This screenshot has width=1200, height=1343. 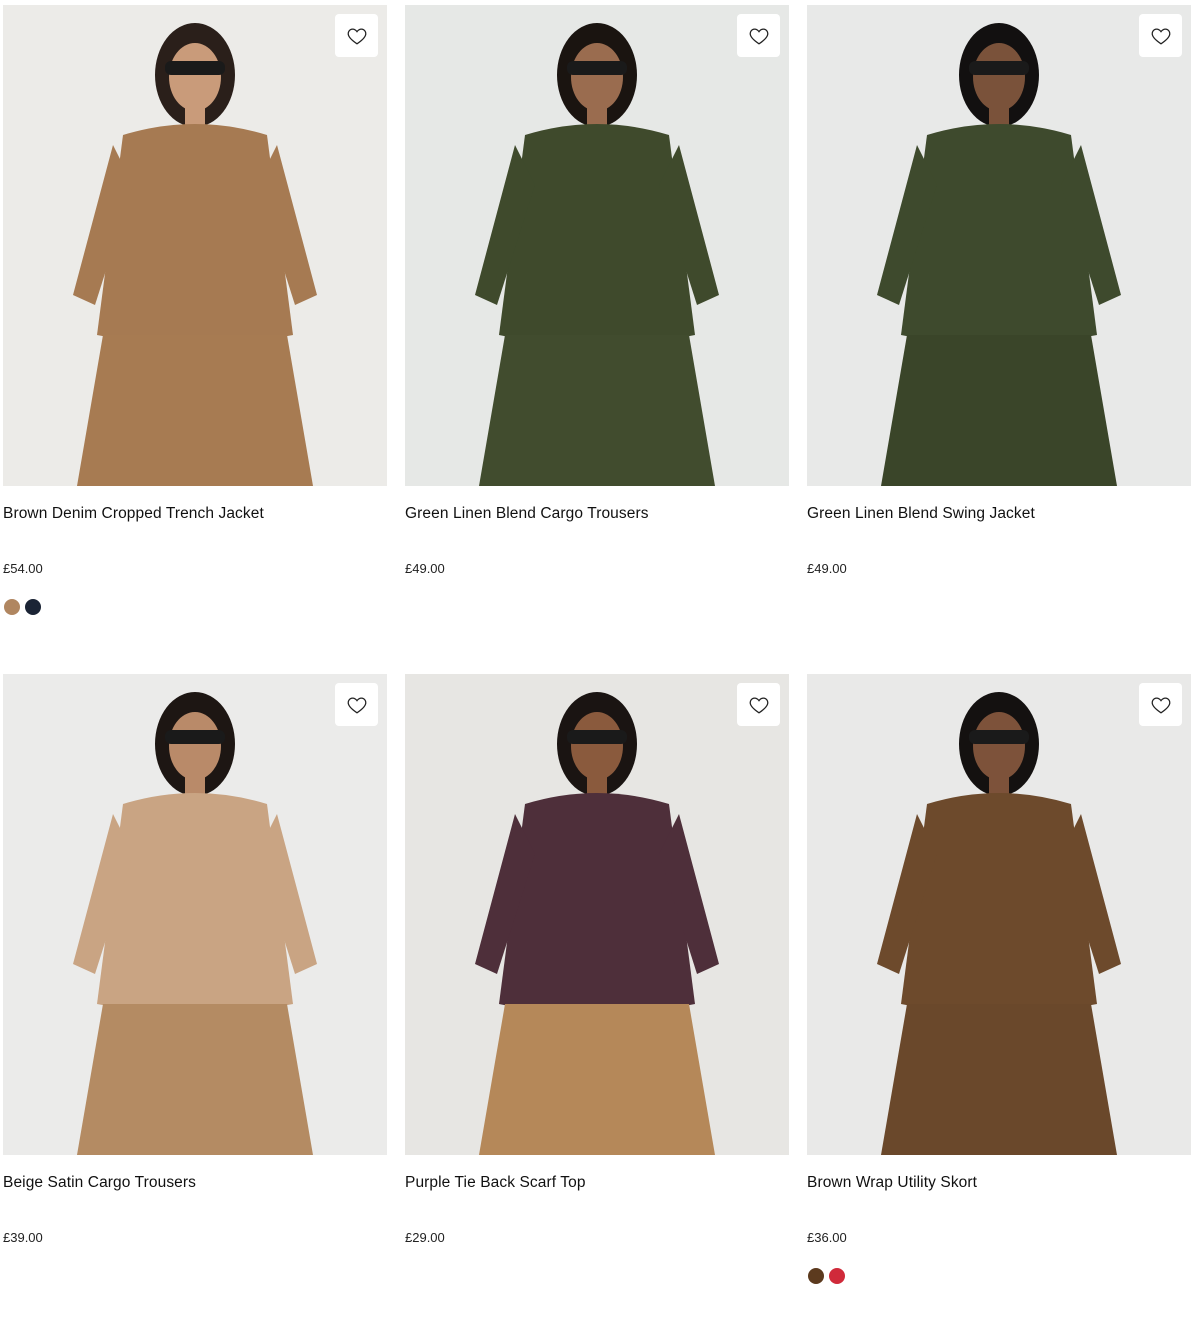 What do you see at coordinates (827, 1237) in the screenshot?
I see `product-price: £36.00` at bounding box center [827, 1237].